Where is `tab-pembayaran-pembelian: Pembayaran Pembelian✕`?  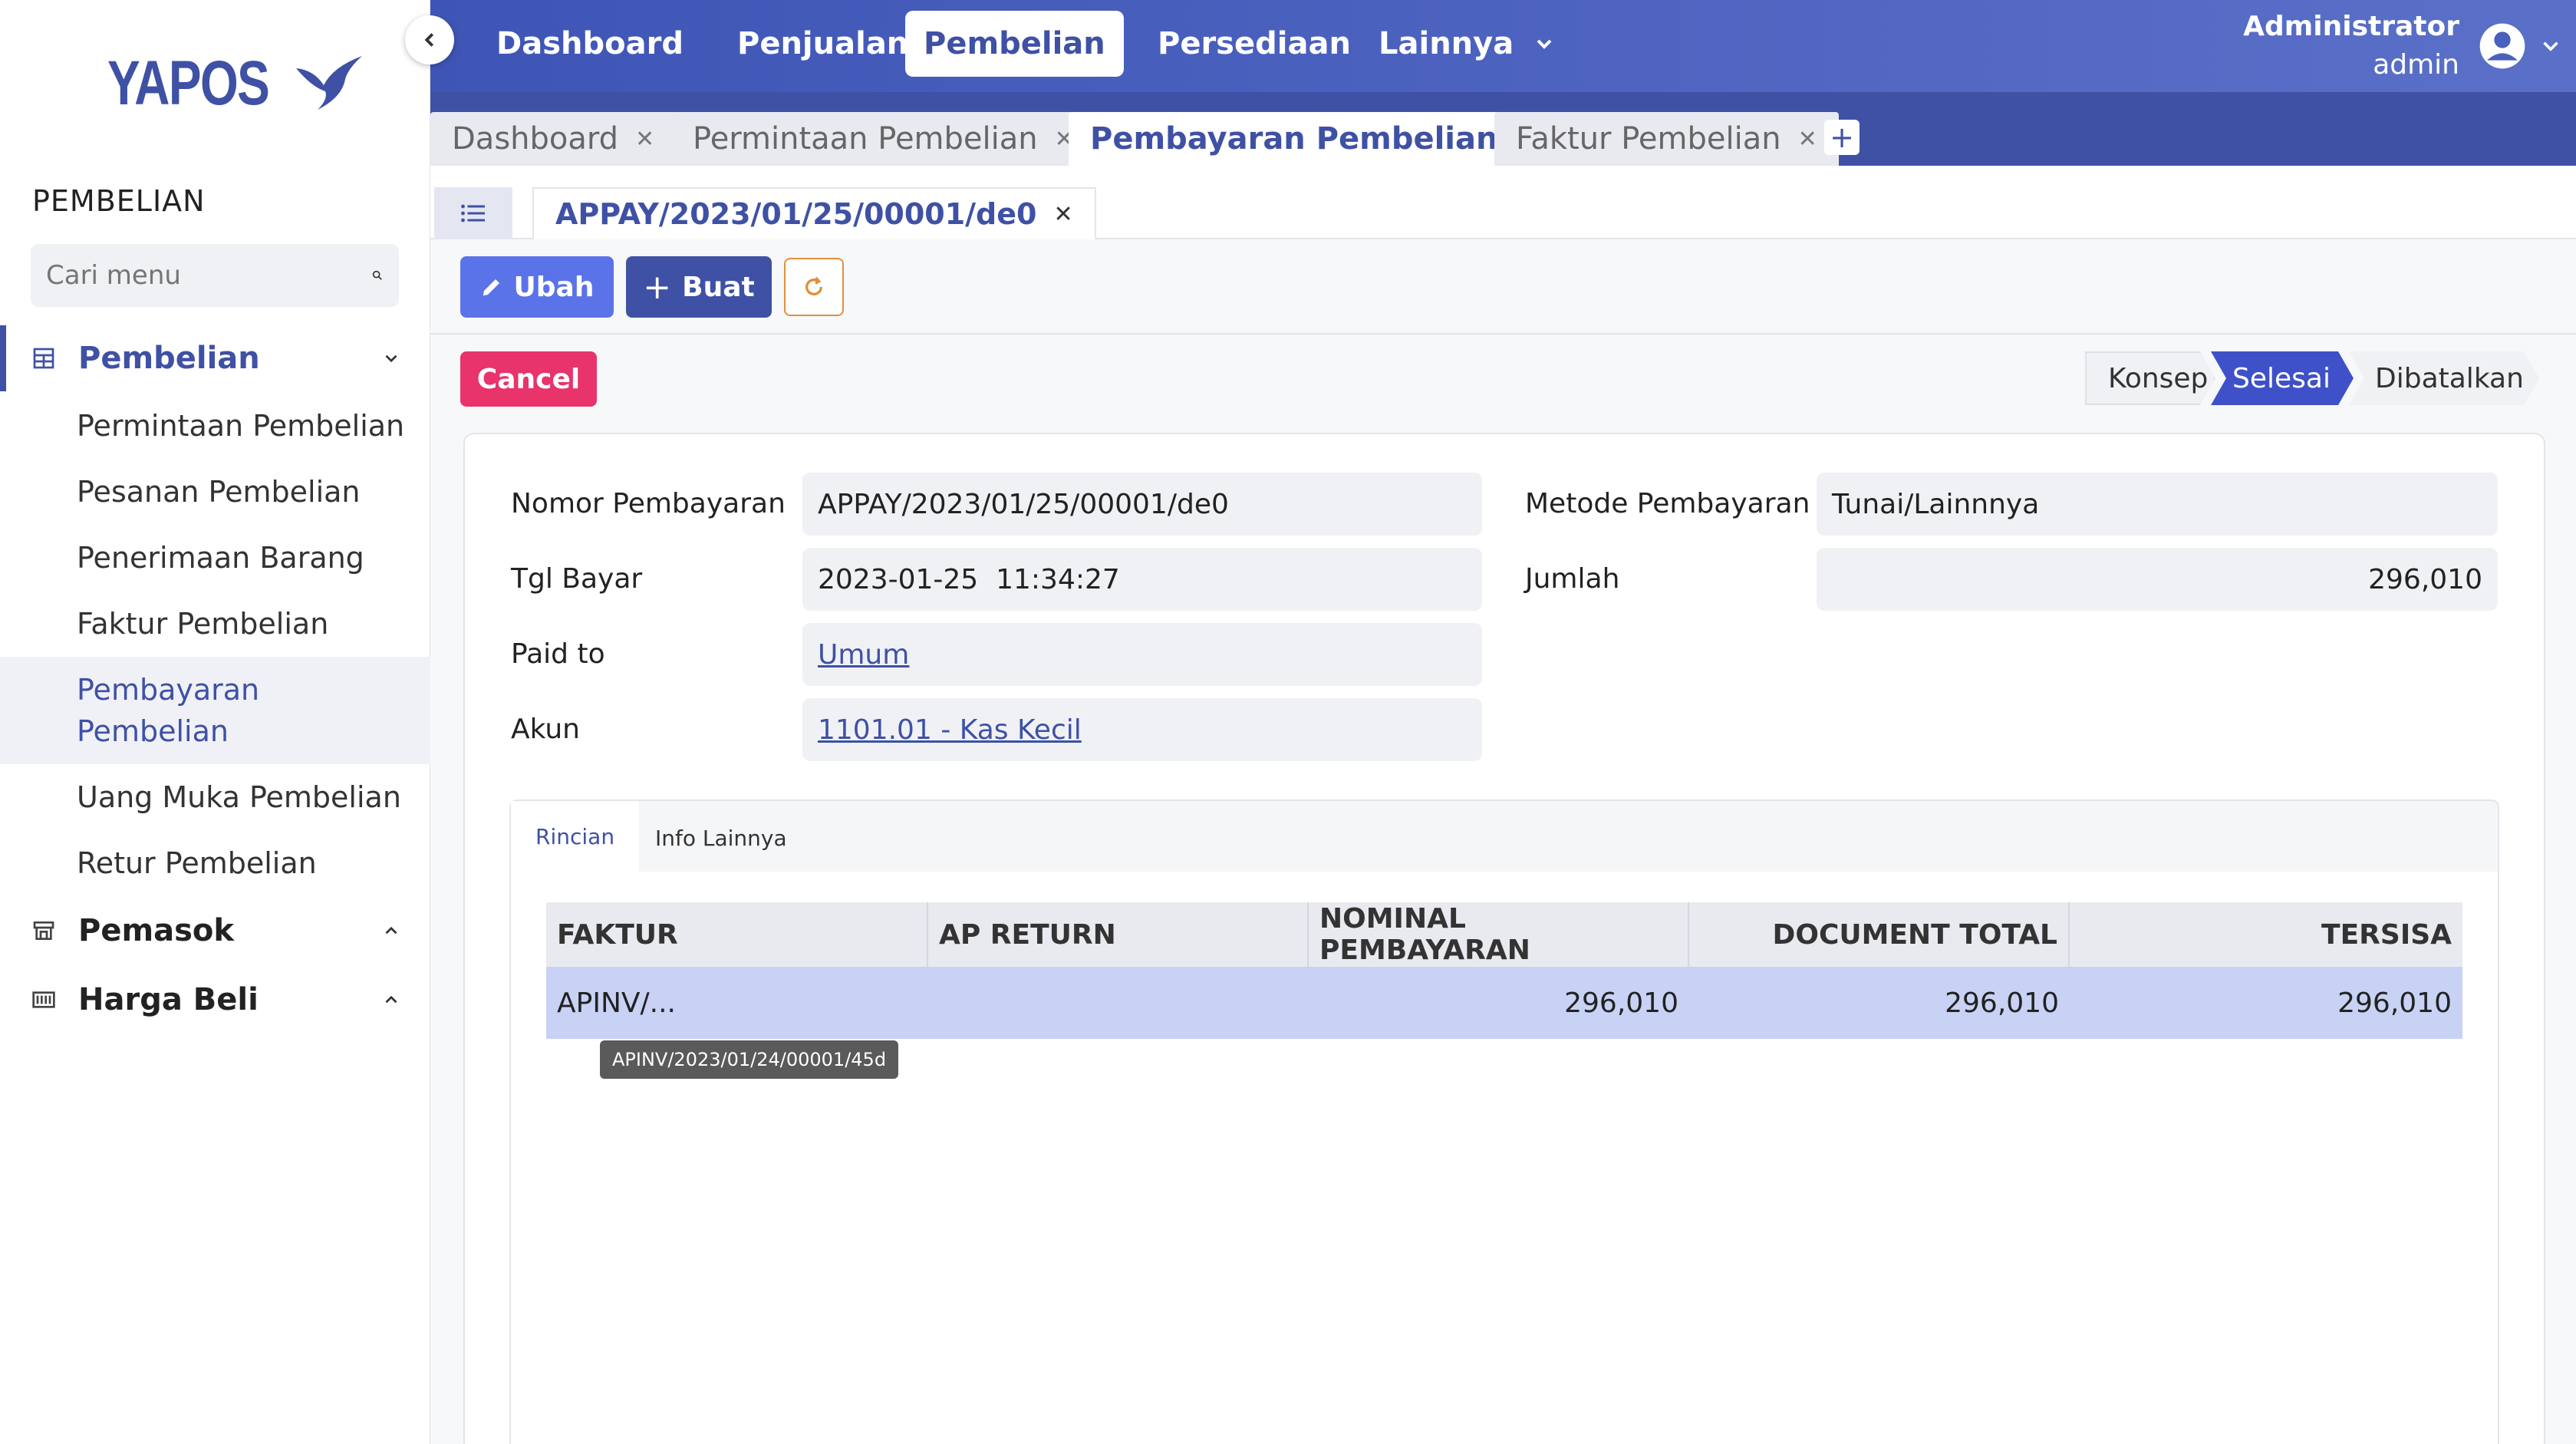 tab-pembayaran-pembelian: Pembayaran Pembelian✕ is located at coordinates (1312, 139).